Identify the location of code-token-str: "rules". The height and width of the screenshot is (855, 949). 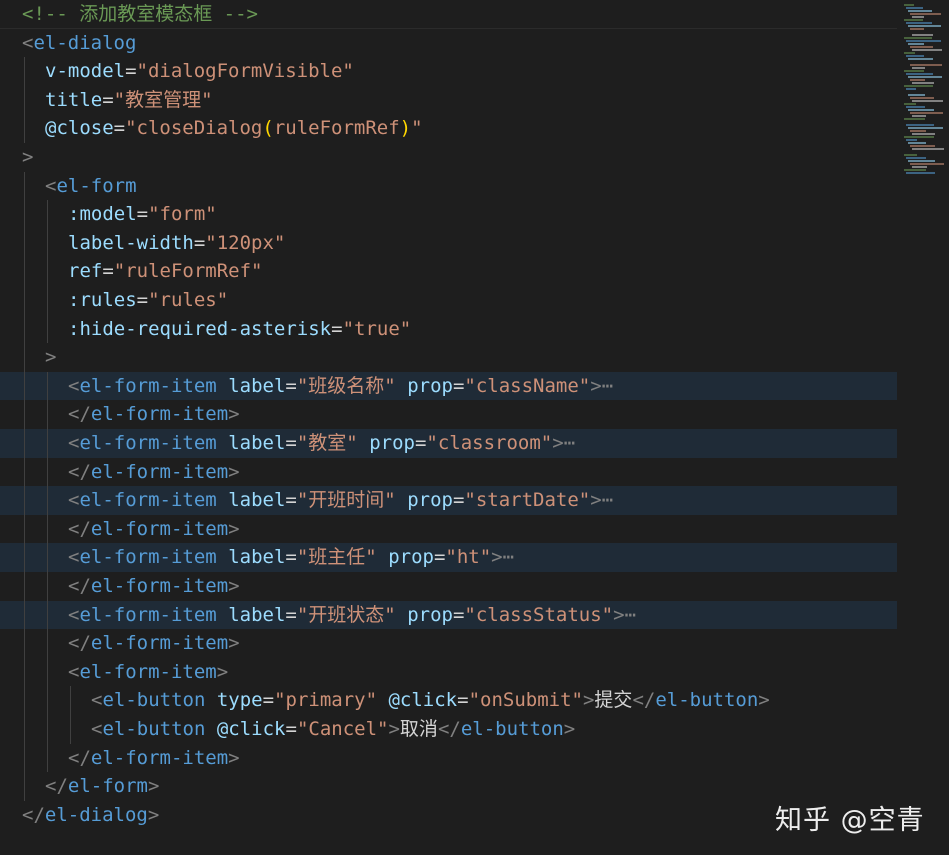
(188, 300).